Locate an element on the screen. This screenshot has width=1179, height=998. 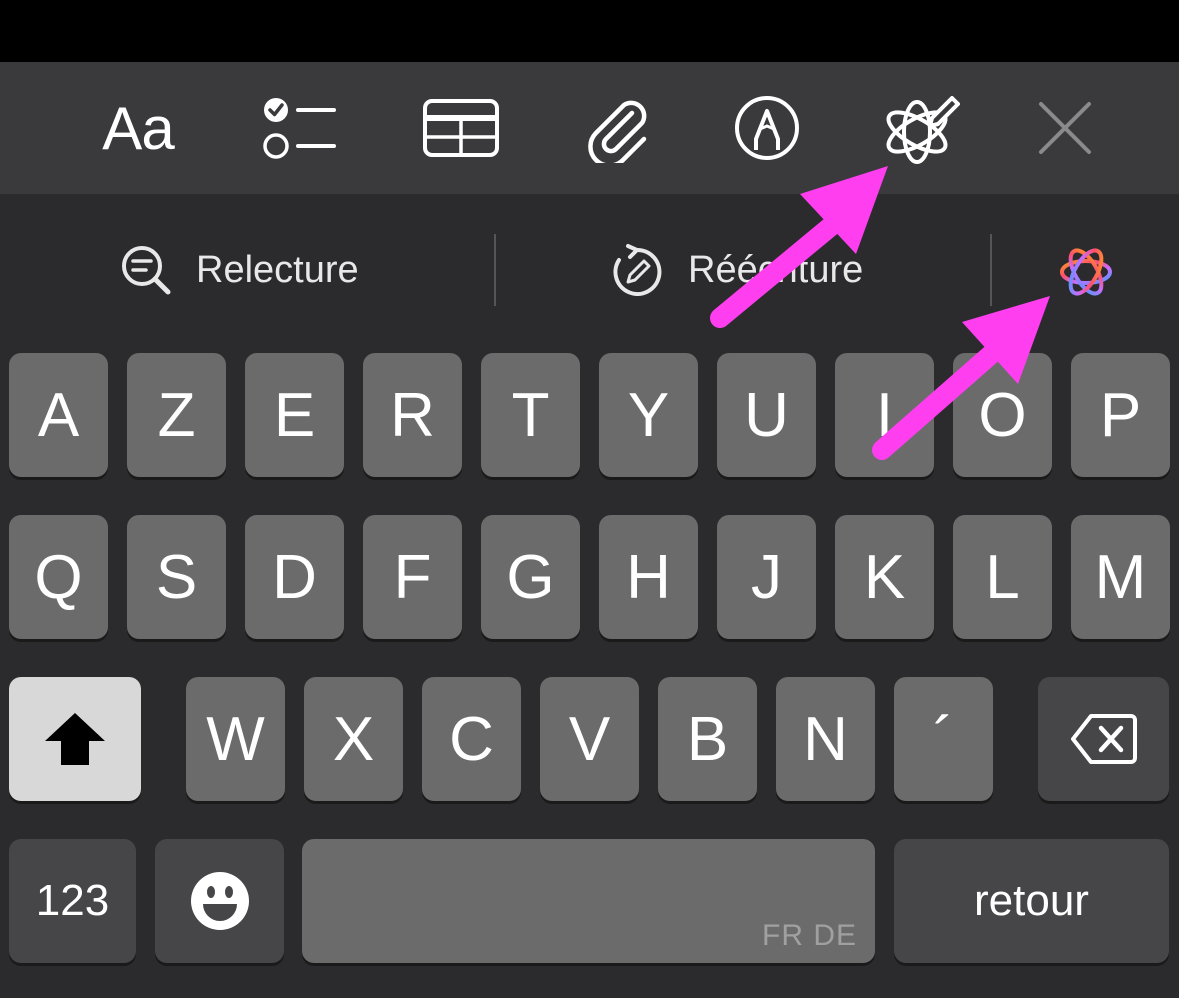
checklist-icon is located at coordinates (299, 128).